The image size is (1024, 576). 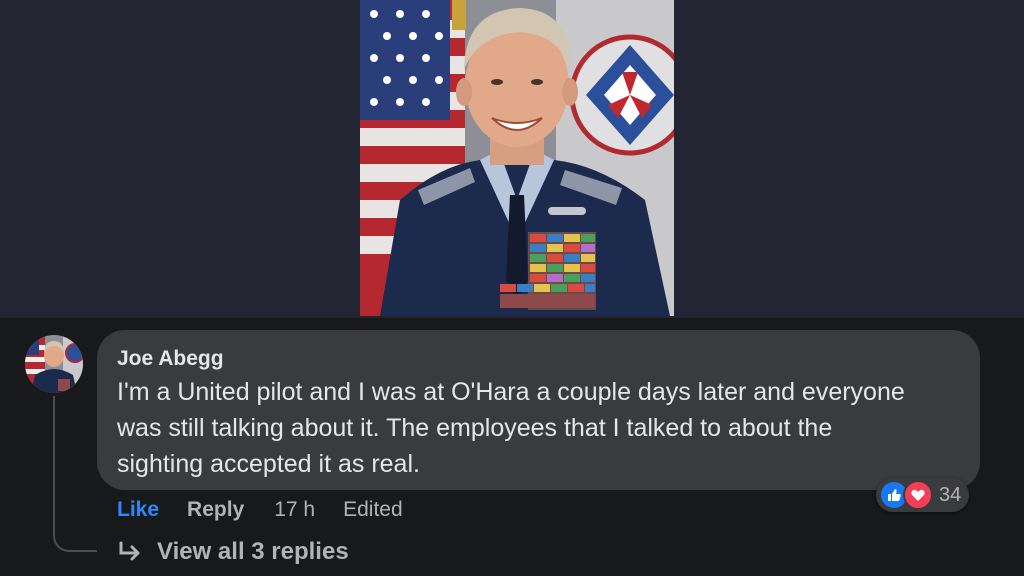 I want to click on comment-actions: Like Reply 17 h Edited, so click(x=260, y=510).